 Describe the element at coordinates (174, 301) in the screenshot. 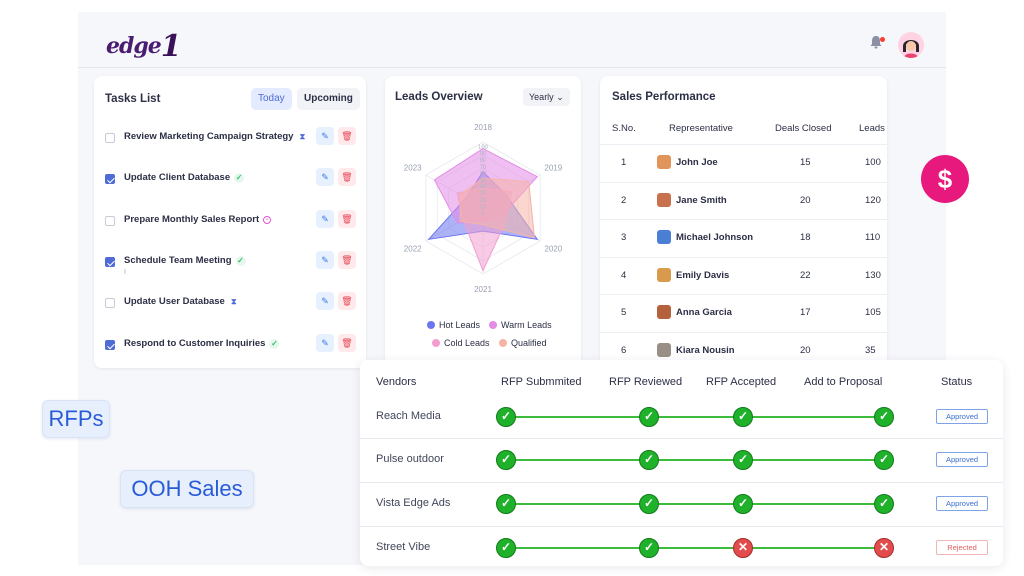

I see `task-label: Update User Database` at that location.